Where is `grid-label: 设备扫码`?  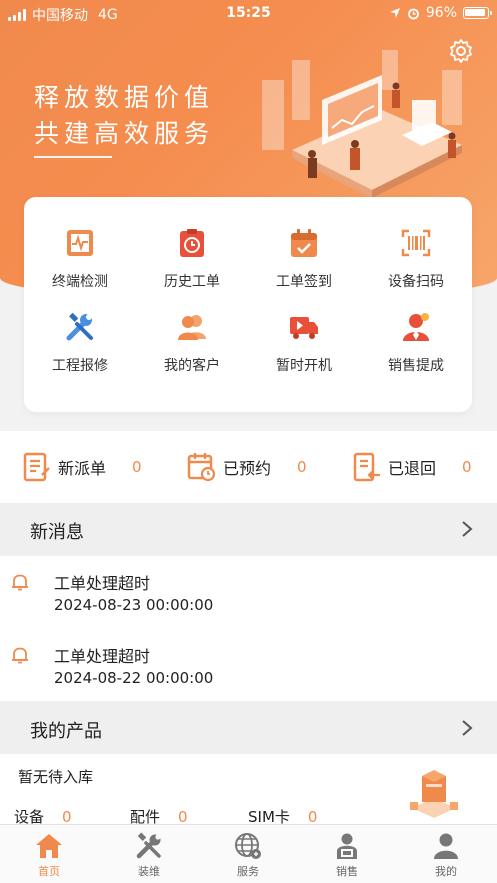
grid-label: 设备扫码 is located at coordinates (416, 282).